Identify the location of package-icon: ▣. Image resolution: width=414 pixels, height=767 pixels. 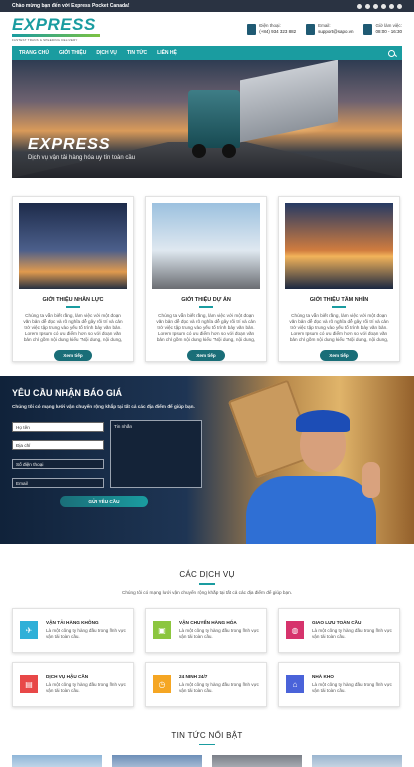
(162, 630).